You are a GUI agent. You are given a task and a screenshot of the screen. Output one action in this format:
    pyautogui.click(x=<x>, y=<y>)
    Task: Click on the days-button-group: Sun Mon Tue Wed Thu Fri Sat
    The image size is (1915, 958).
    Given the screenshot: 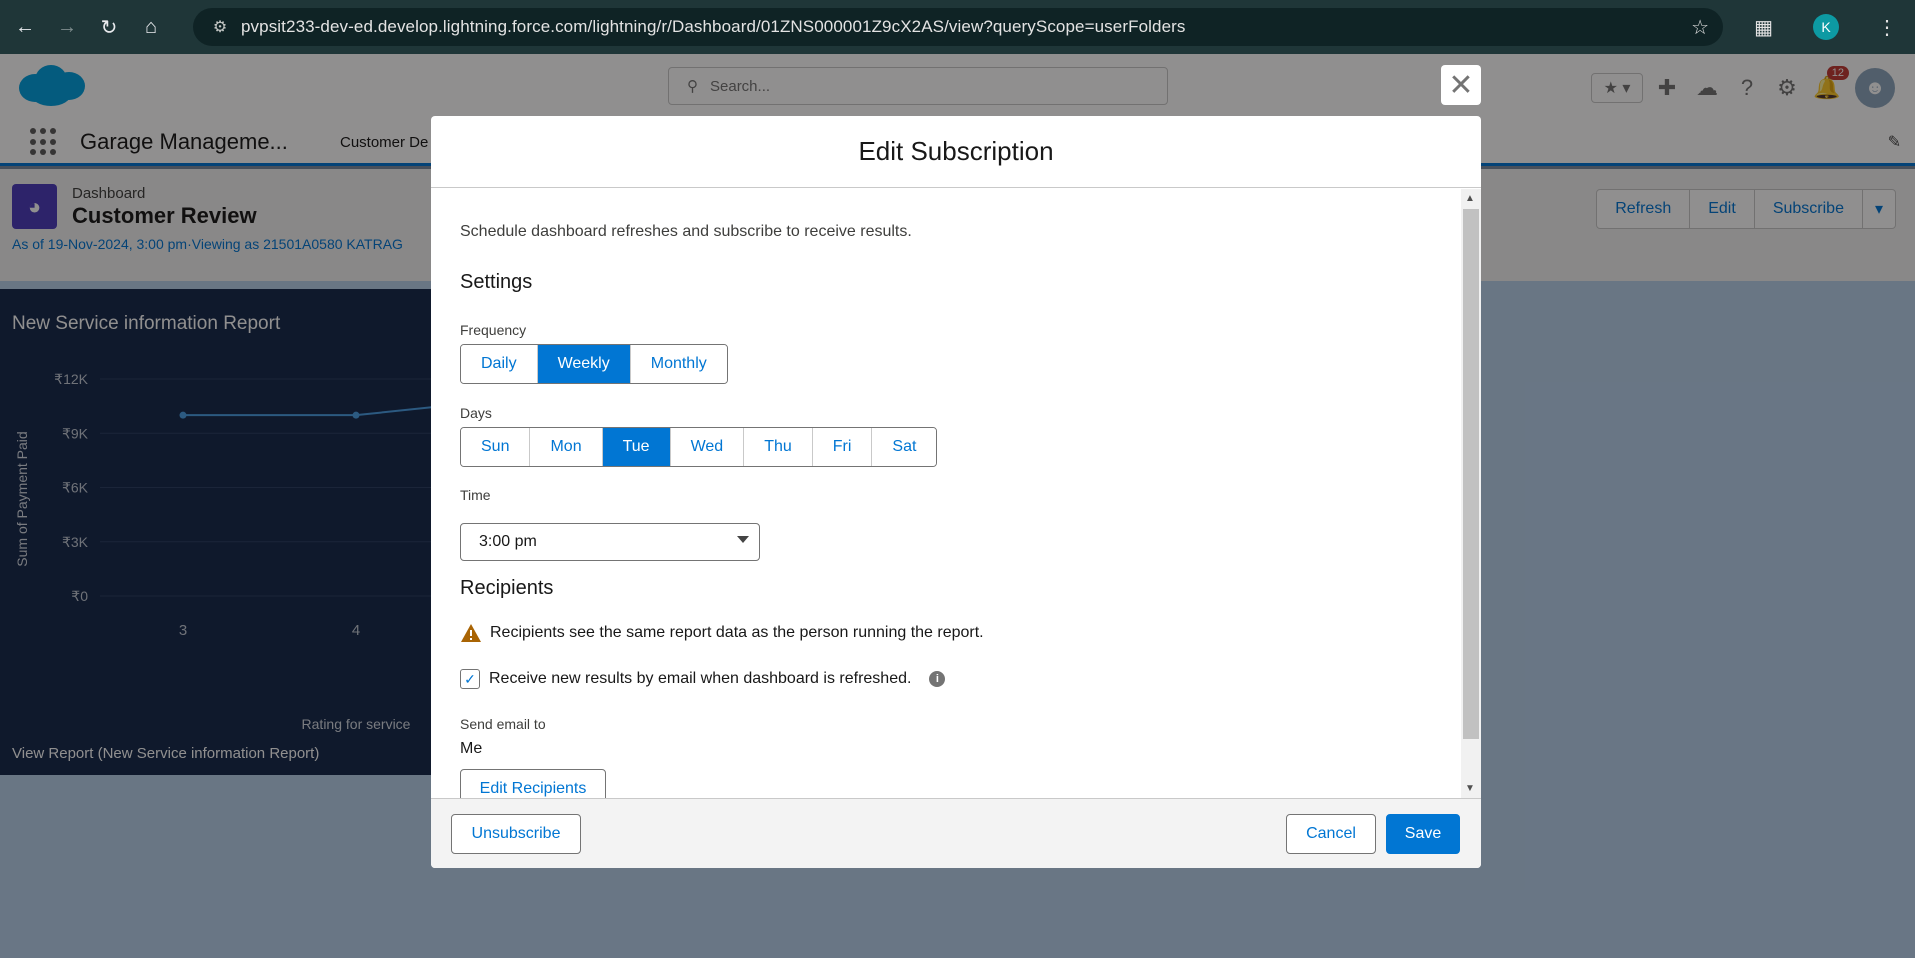 What is the action you would take?
    pyautogui.click(x=699, y=447)
    